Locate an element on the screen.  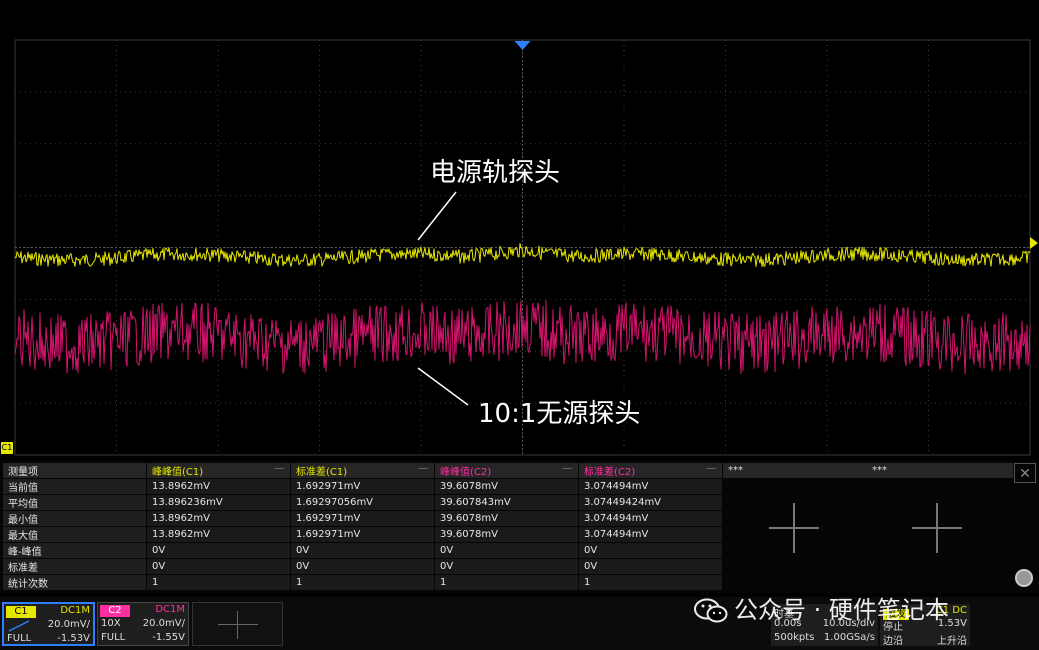
close-icon: ✕ is located at coordinates (1025, 473).